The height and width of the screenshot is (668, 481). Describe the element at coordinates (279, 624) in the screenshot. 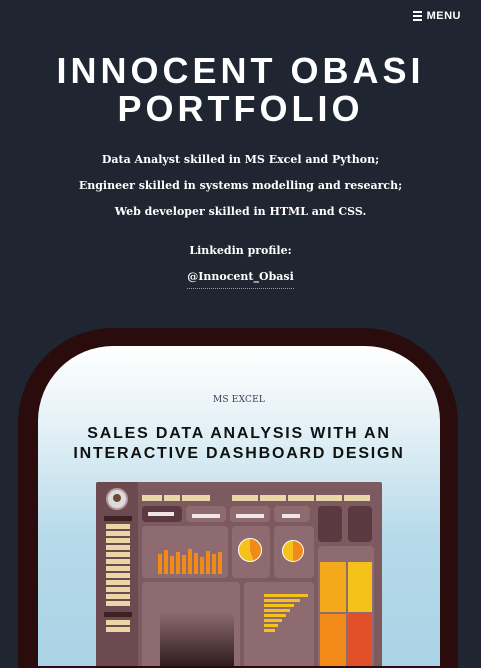

I see `hbar-chart-tile` at that location.